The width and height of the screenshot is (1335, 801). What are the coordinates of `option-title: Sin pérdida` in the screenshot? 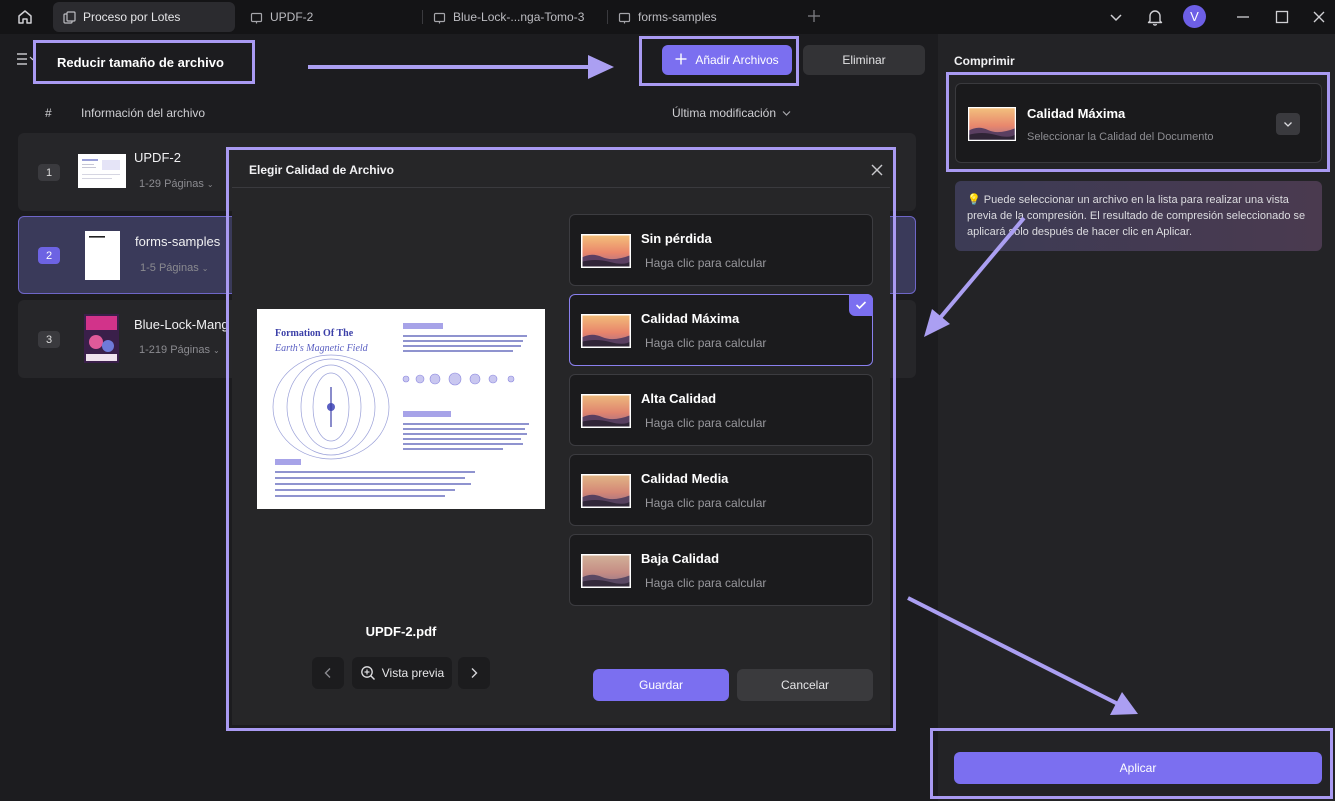 It's located at (676, 238).